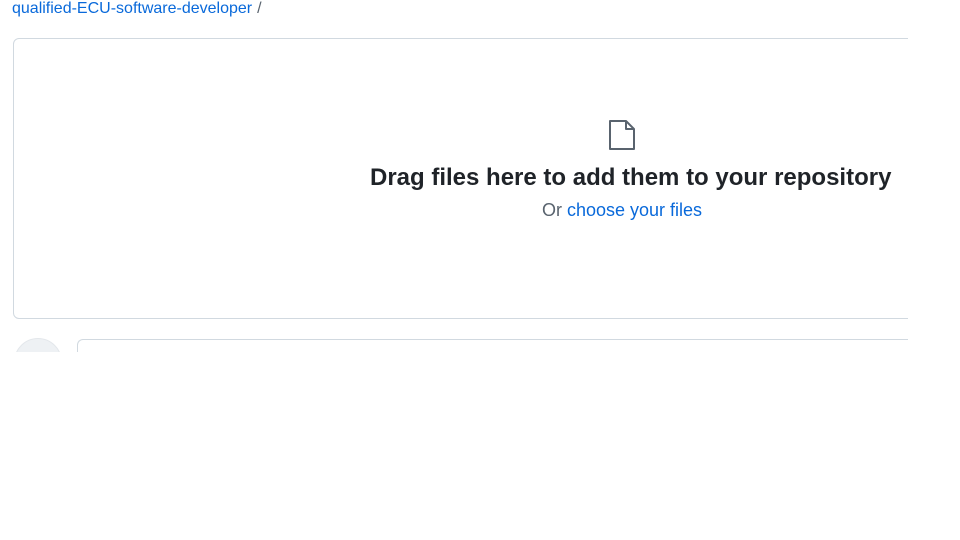 This screenshot has width=960, height=540. I want to click on commit-form-box, so click(507, 345).